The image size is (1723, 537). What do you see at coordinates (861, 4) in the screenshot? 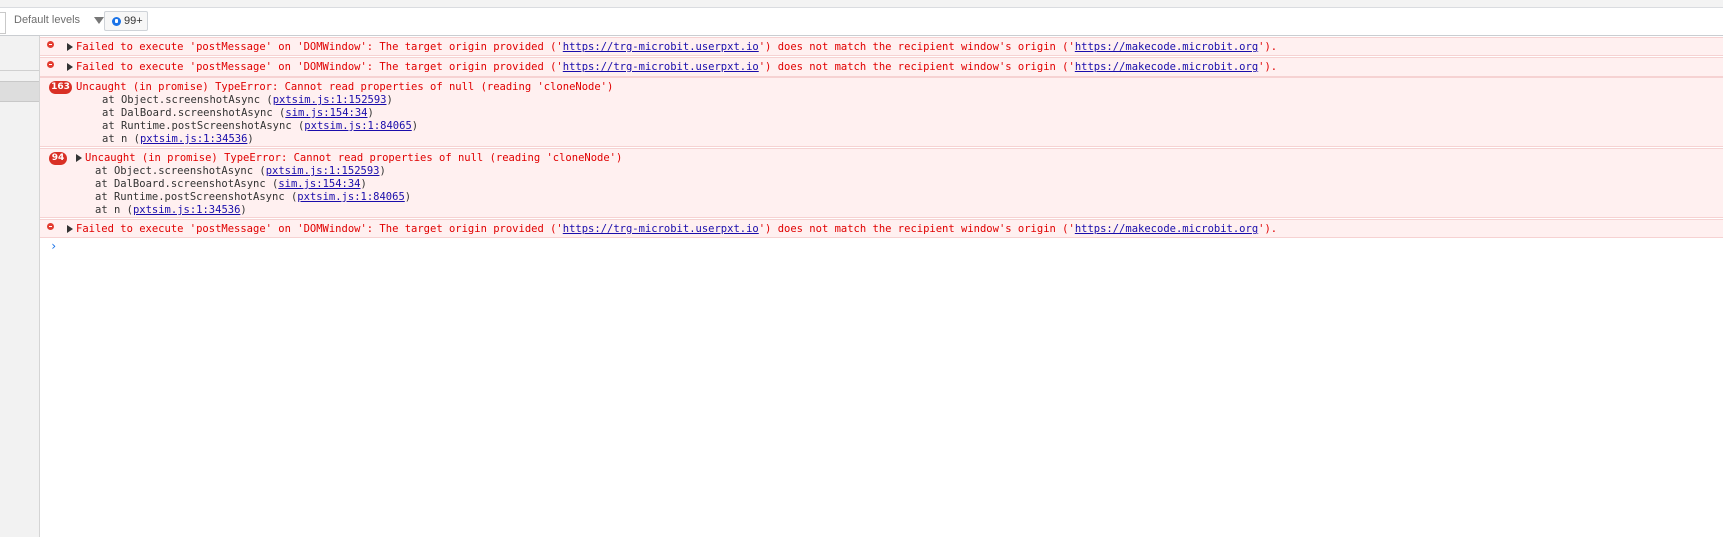
I see `top-strip` at bounding box center [861, 4].